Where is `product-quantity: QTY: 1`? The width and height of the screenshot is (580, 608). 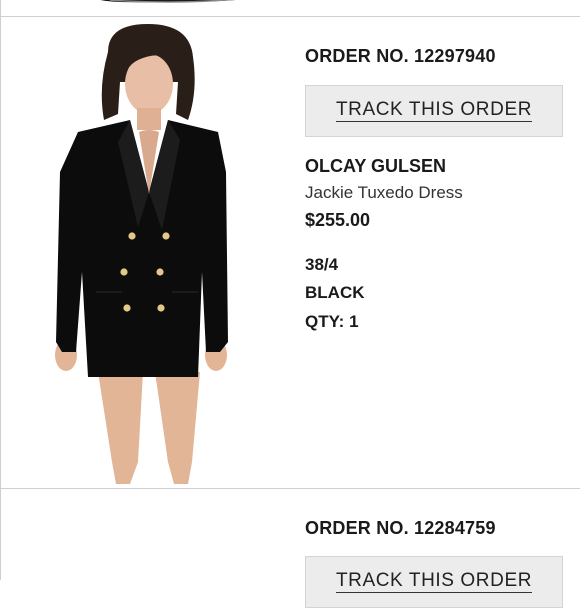 product-quantity: QTY: 1 is located at coordinates (332, 321).